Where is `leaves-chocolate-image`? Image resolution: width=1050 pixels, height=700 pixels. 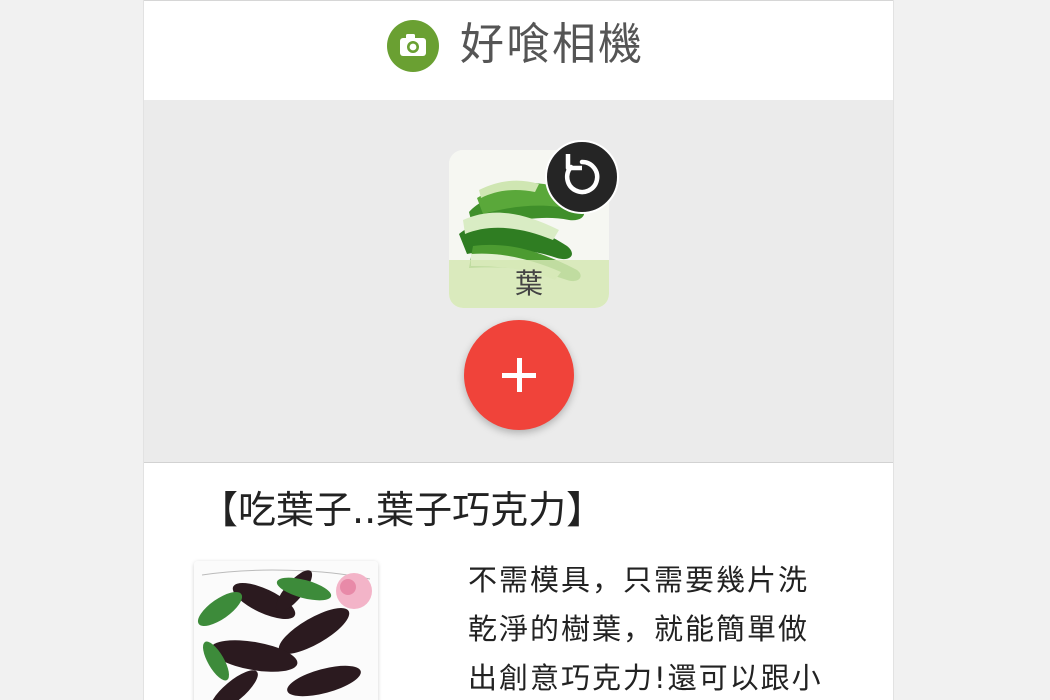 leaves-chocolate-image is located at coordinates (286, 630).